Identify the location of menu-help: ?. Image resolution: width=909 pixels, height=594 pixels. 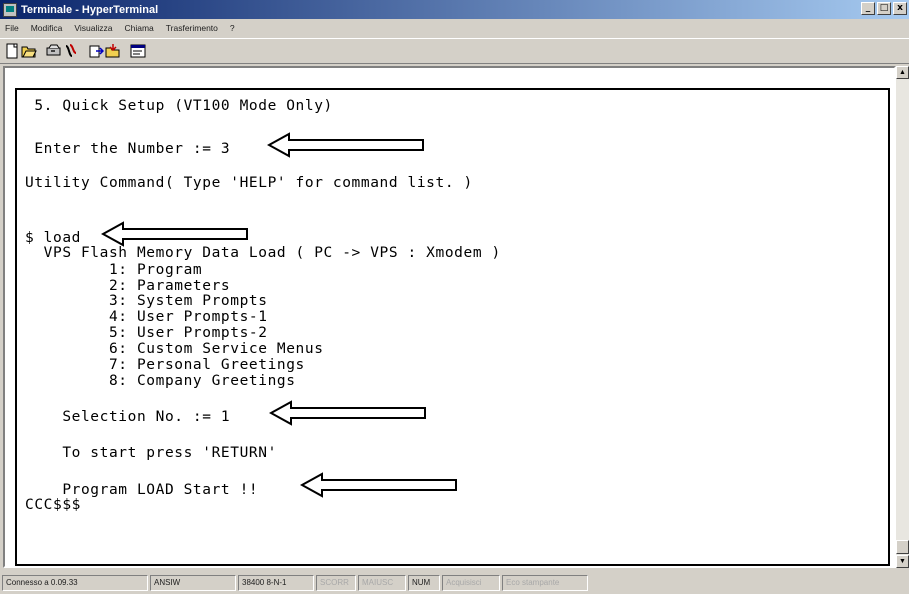
(232, 28).